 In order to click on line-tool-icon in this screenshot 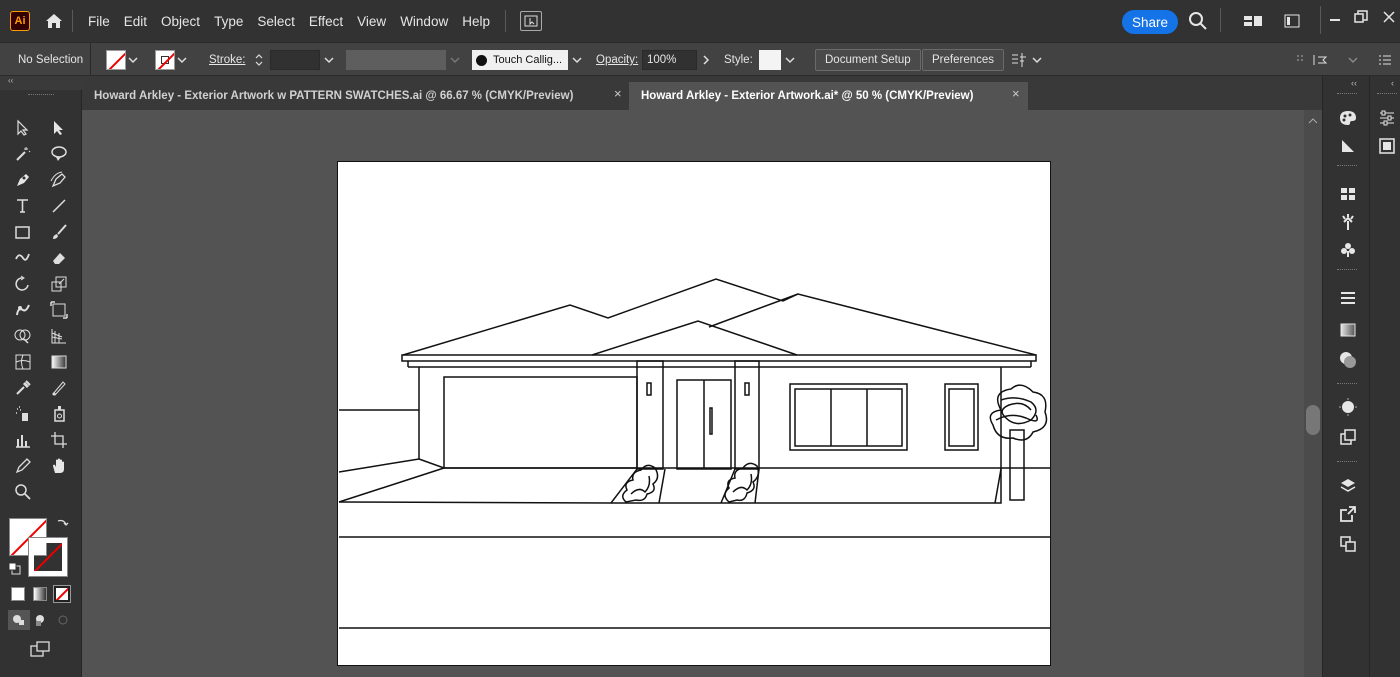, I will do `click(59, 206)`.